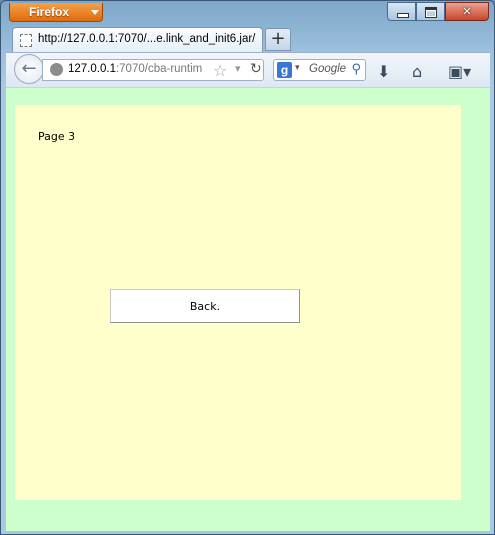 Image resolution: width=495 pixels, height=535 pixels. I want to click on minimize-icon, so click(403, 15).